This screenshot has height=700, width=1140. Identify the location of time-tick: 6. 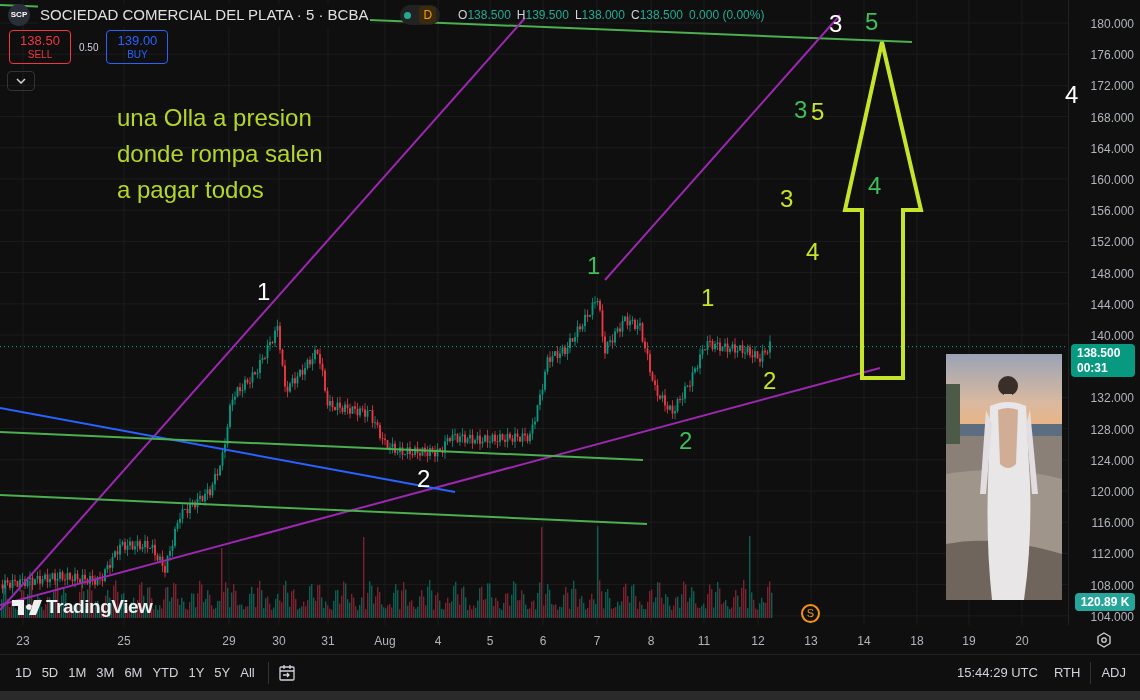
(543, 641).